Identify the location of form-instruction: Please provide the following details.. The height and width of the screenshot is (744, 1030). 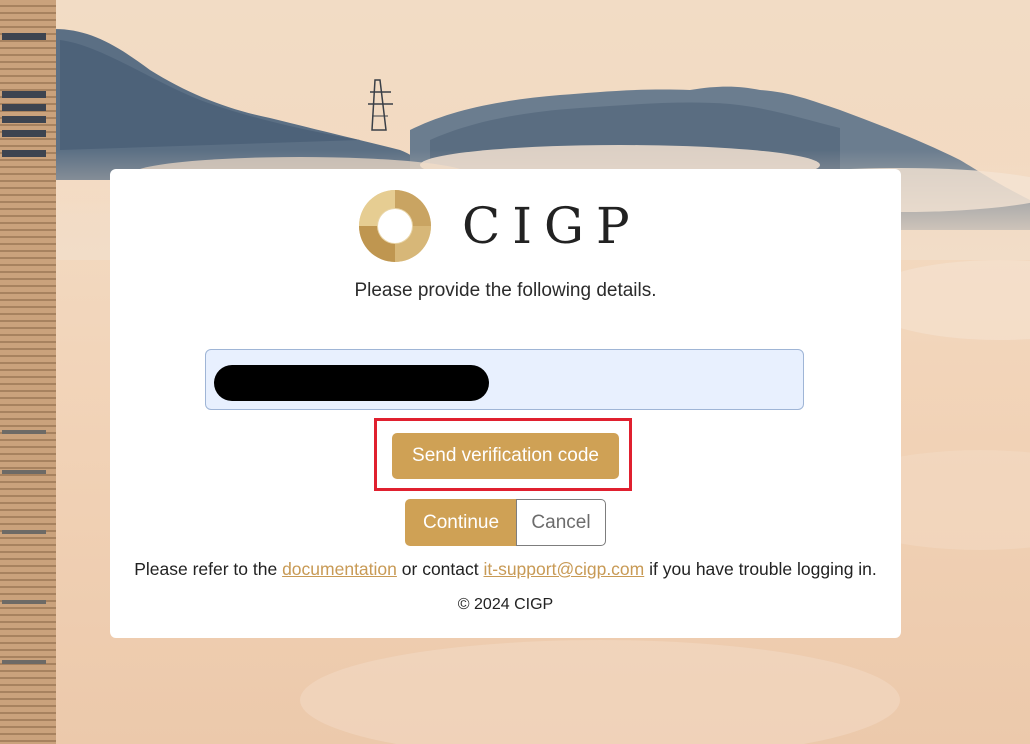
(505, 290).